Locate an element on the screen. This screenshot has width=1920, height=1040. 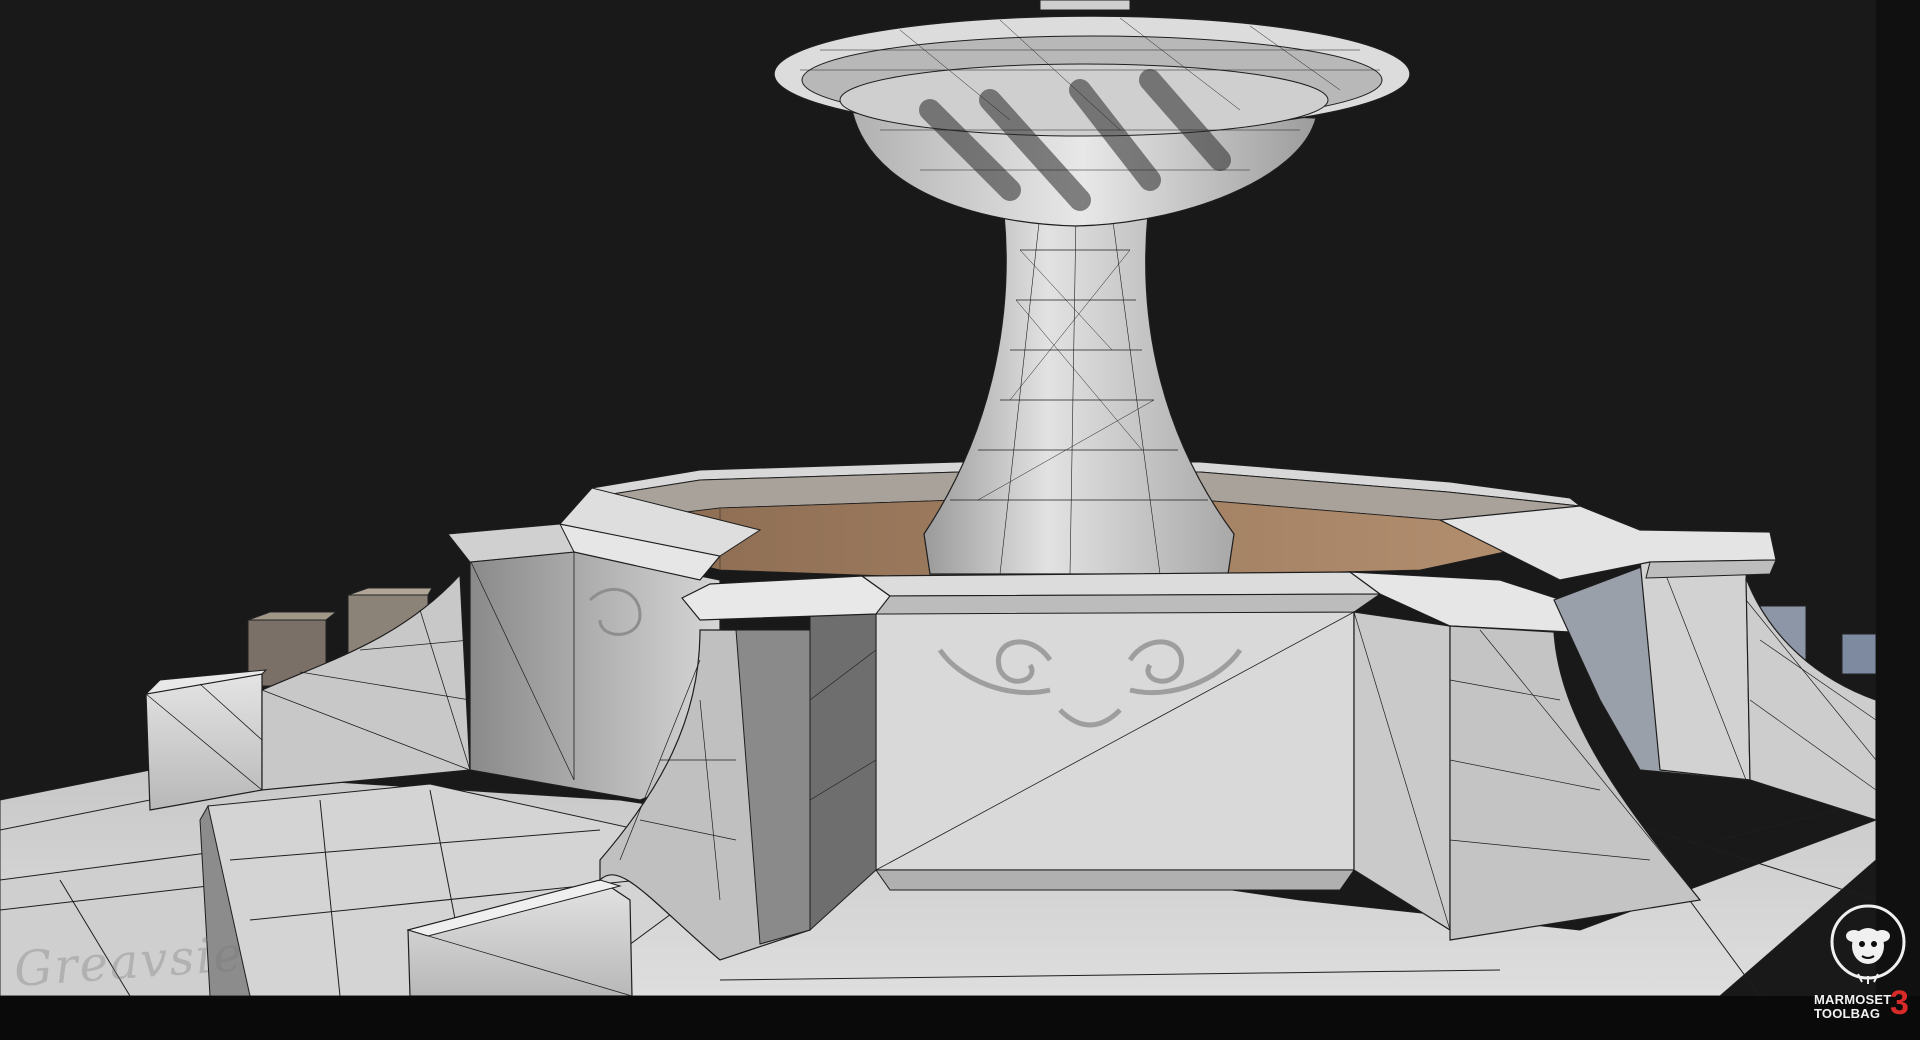
bottom-frame-strip is located at coordinates (960, 1018).